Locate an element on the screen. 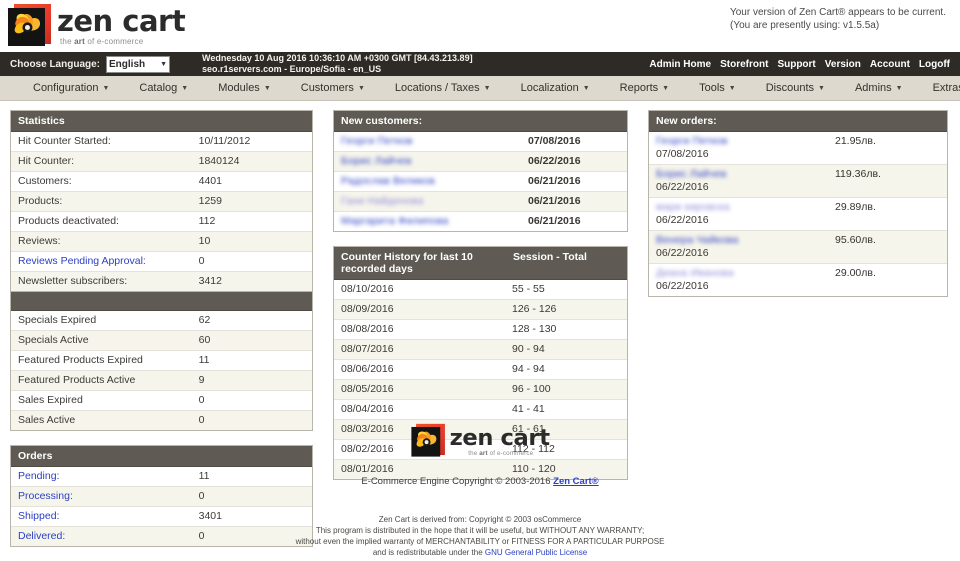 This screenshot has height=561, width=960. special-label: Specials Expired is located at coordinates (101, 321).